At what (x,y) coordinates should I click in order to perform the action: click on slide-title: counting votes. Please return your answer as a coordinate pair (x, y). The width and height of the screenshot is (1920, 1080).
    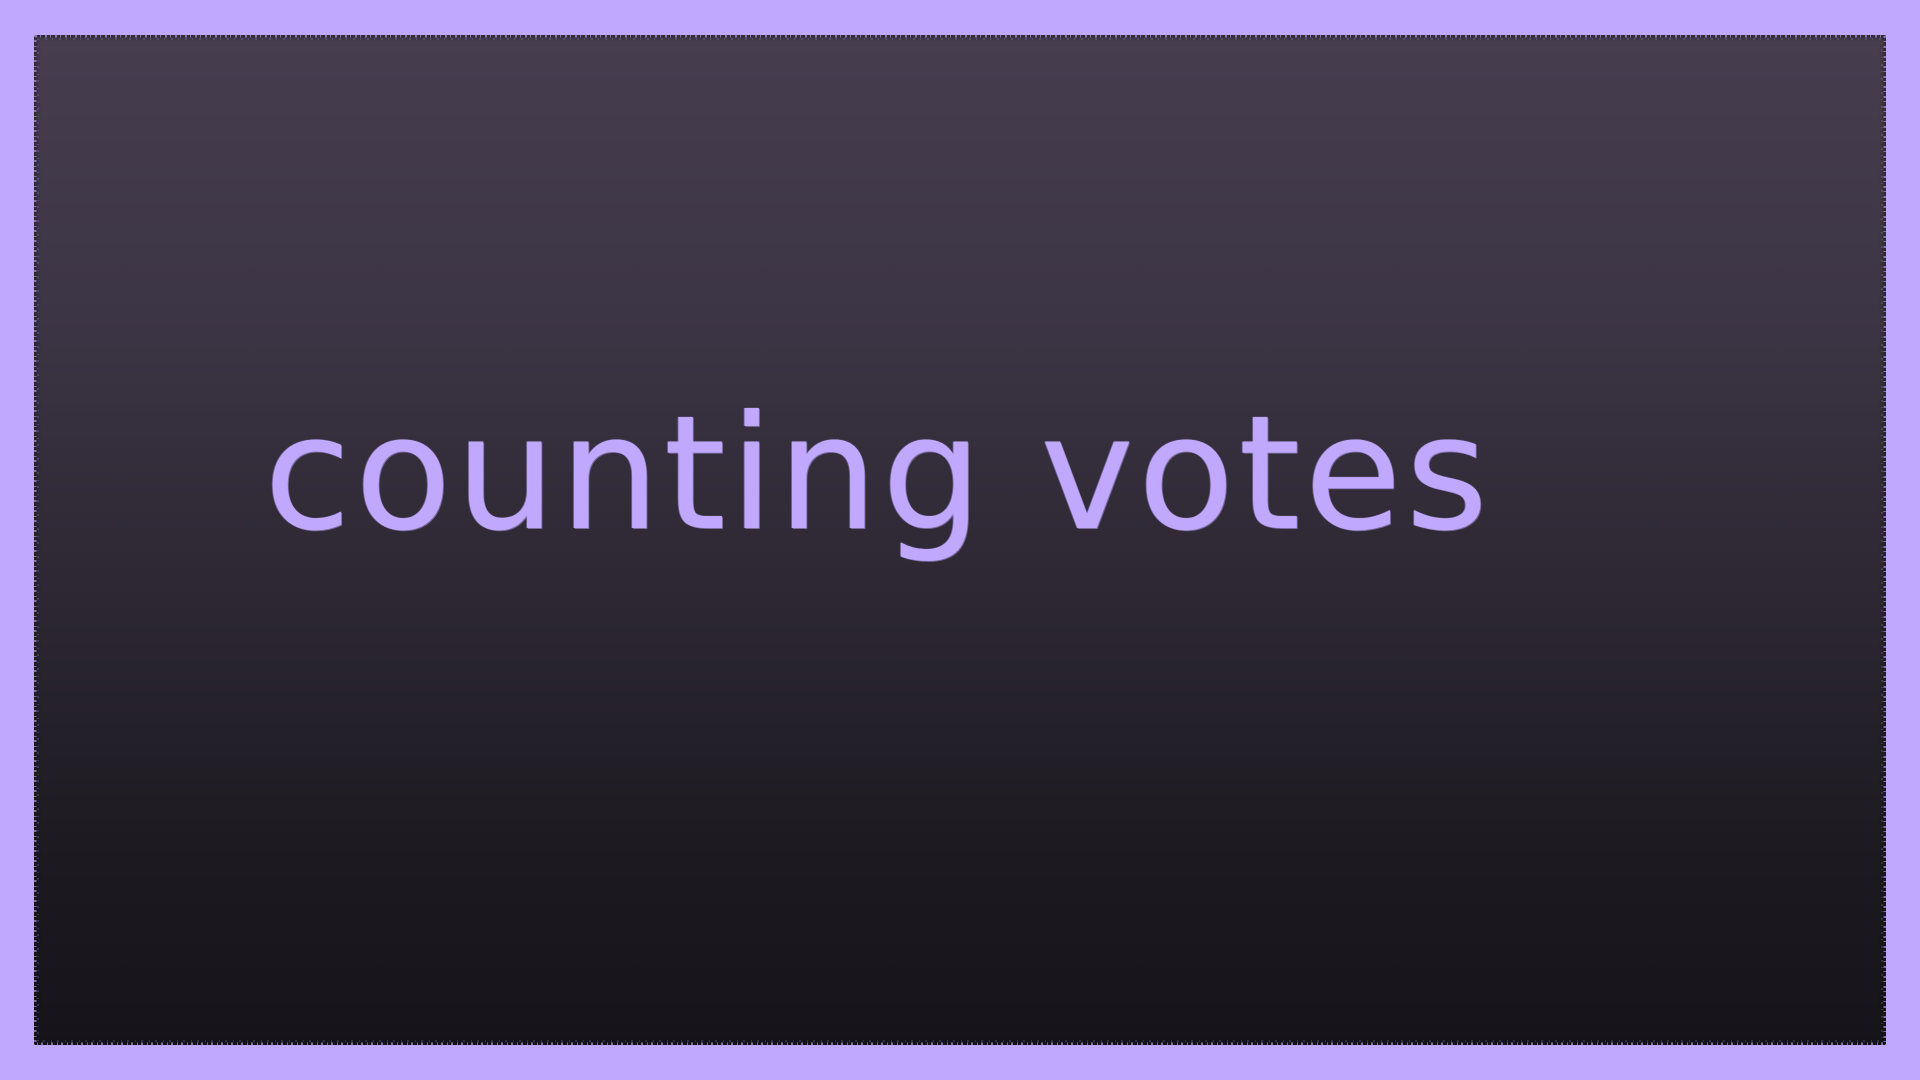
    Looking at the image, I should click on (878, 474).